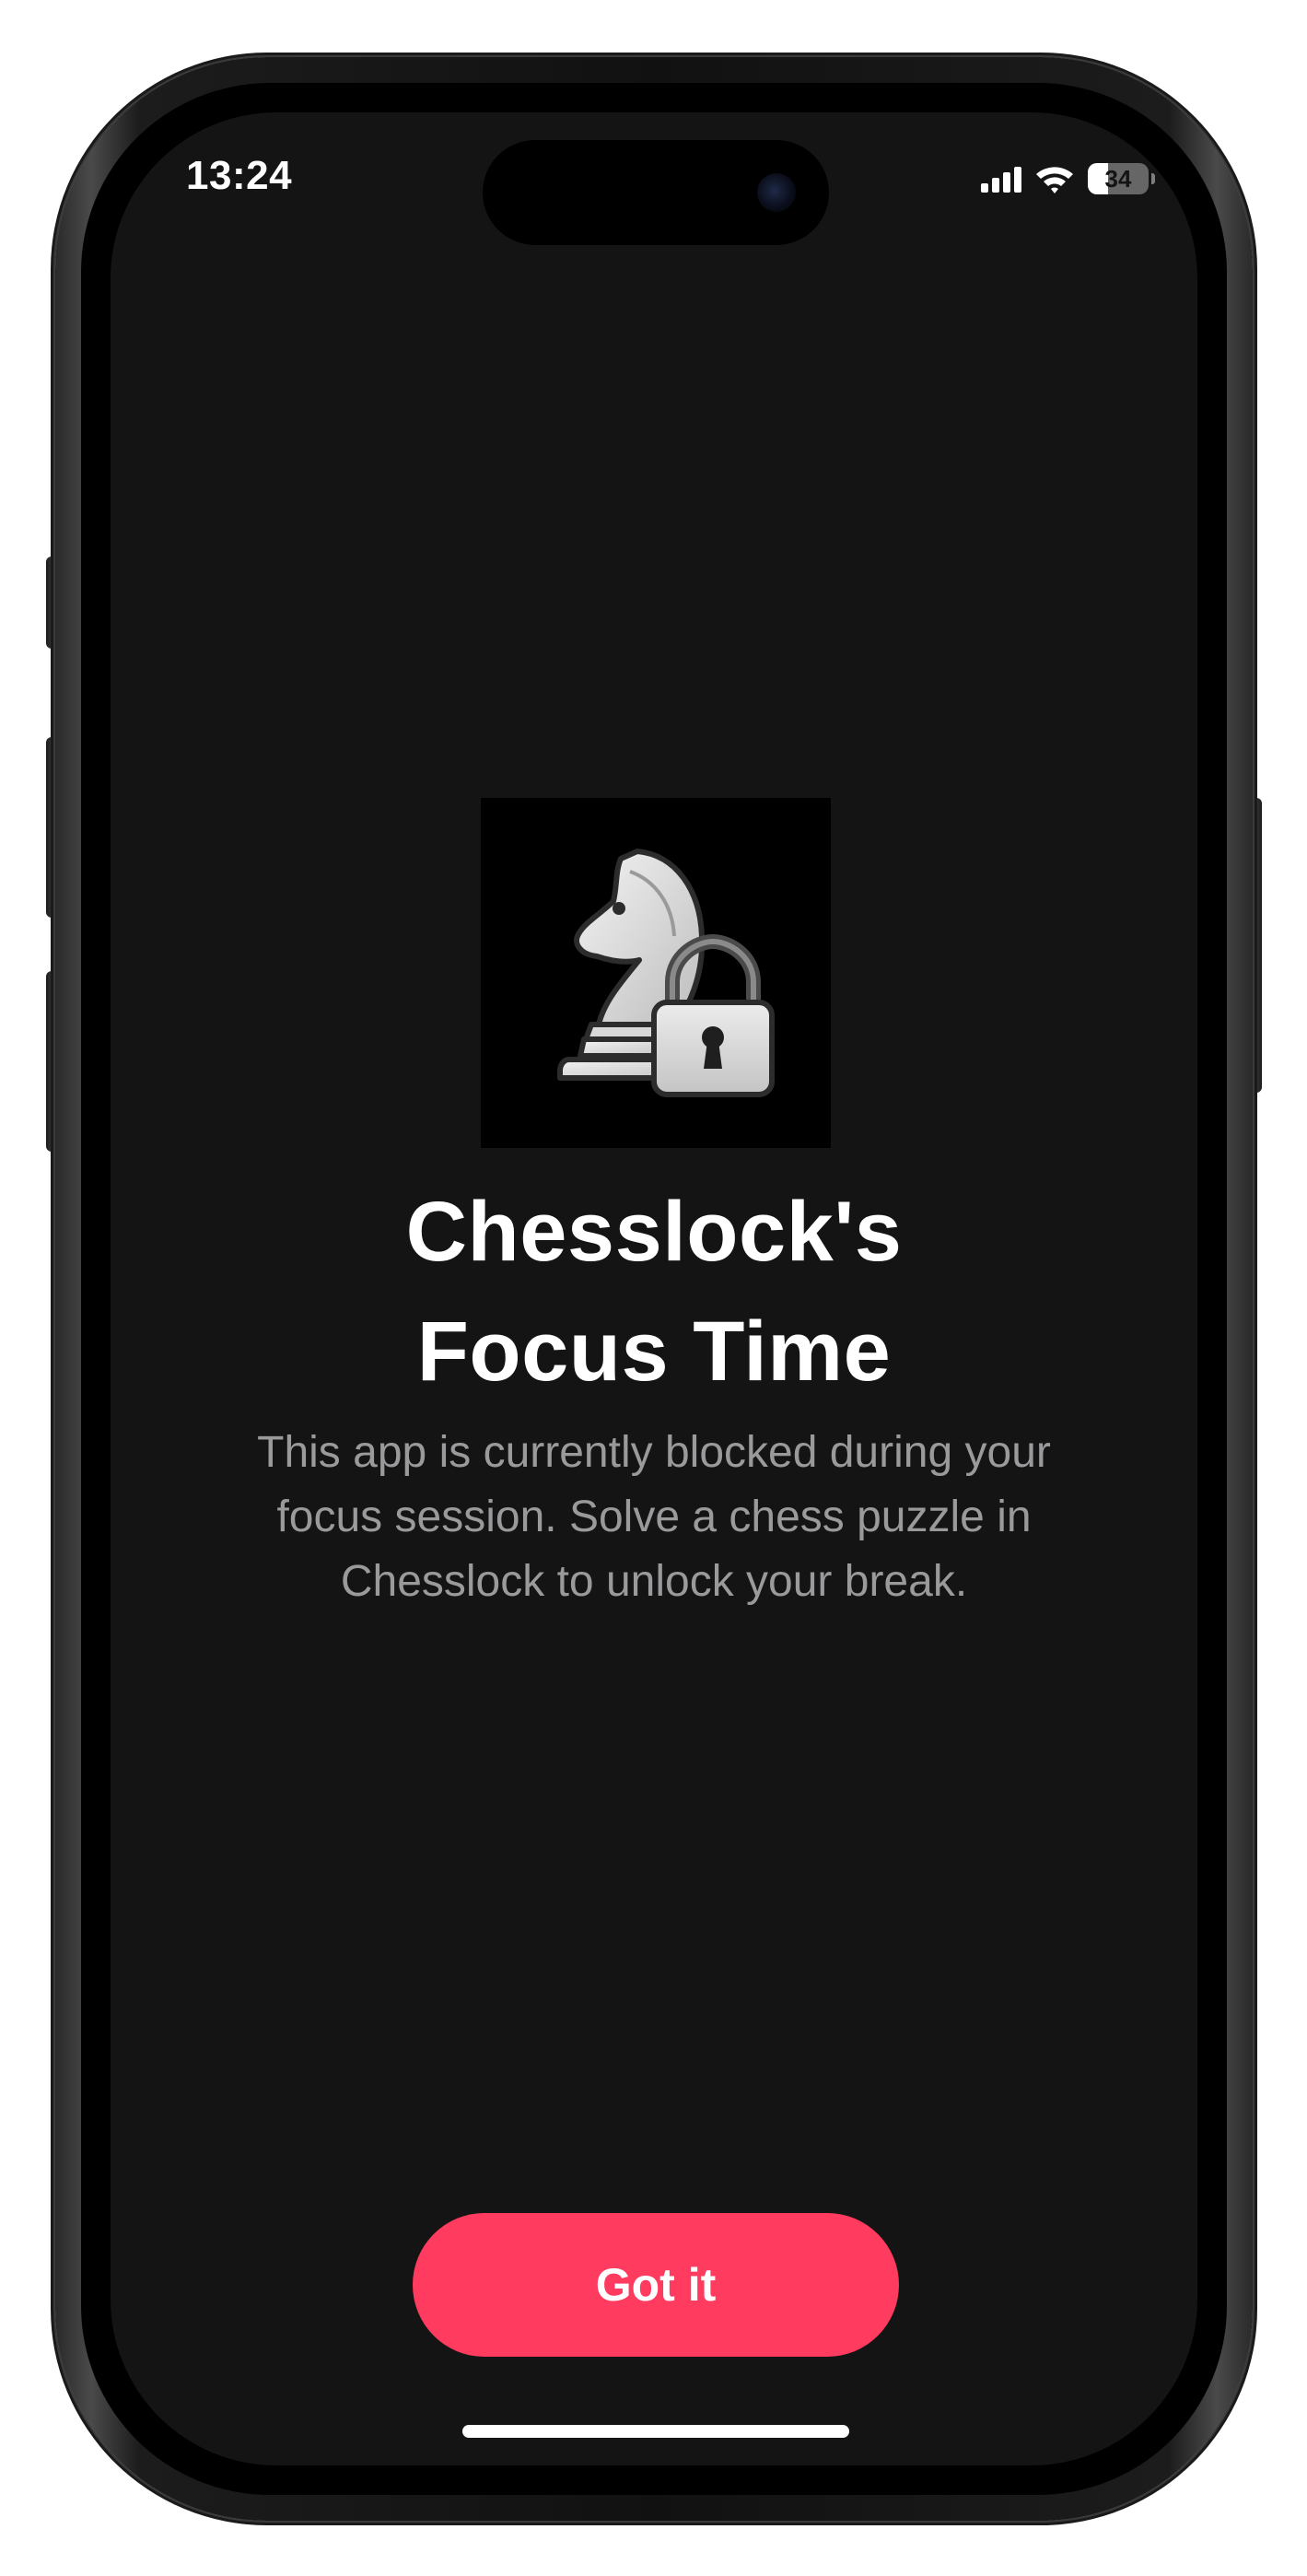 Image resolution: width=1307 pixels, height=2576 pixels. I want to click on battery-body: 34, so click(1119, 179).